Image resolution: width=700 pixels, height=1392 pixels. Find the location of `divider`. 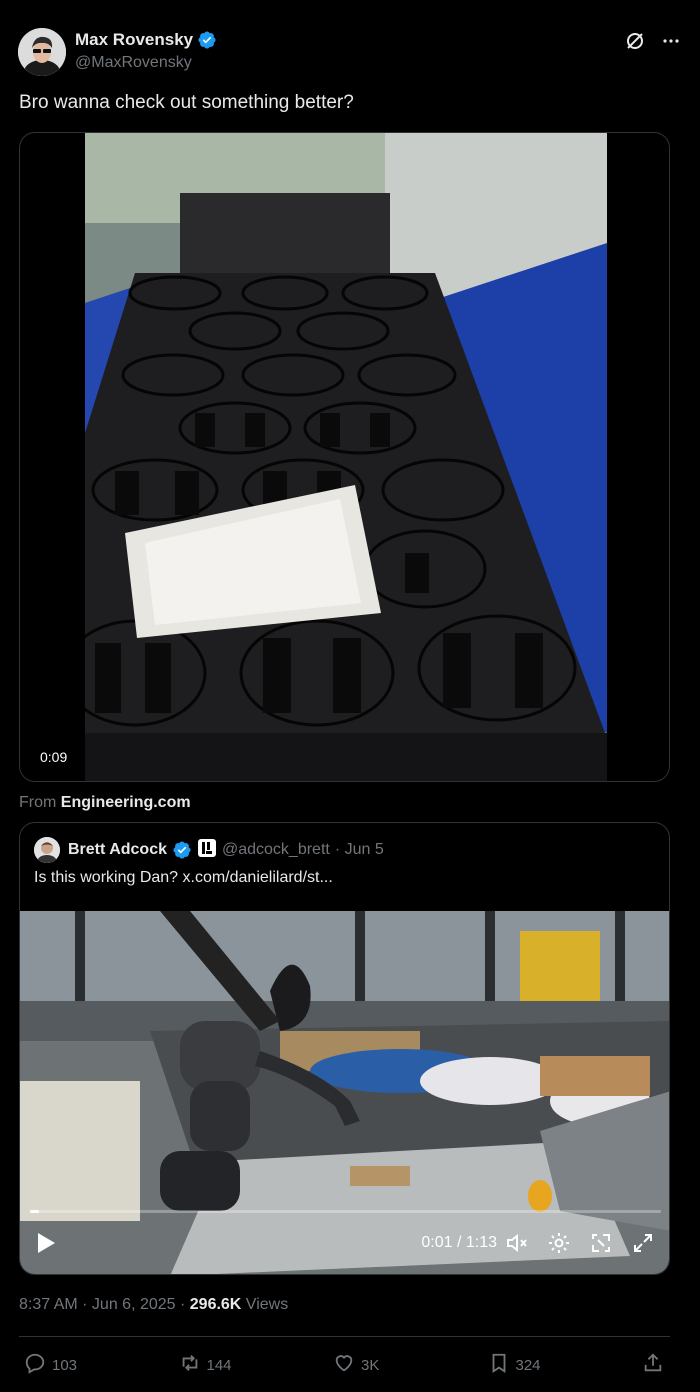

divider is located at coordinates (344, 1336).